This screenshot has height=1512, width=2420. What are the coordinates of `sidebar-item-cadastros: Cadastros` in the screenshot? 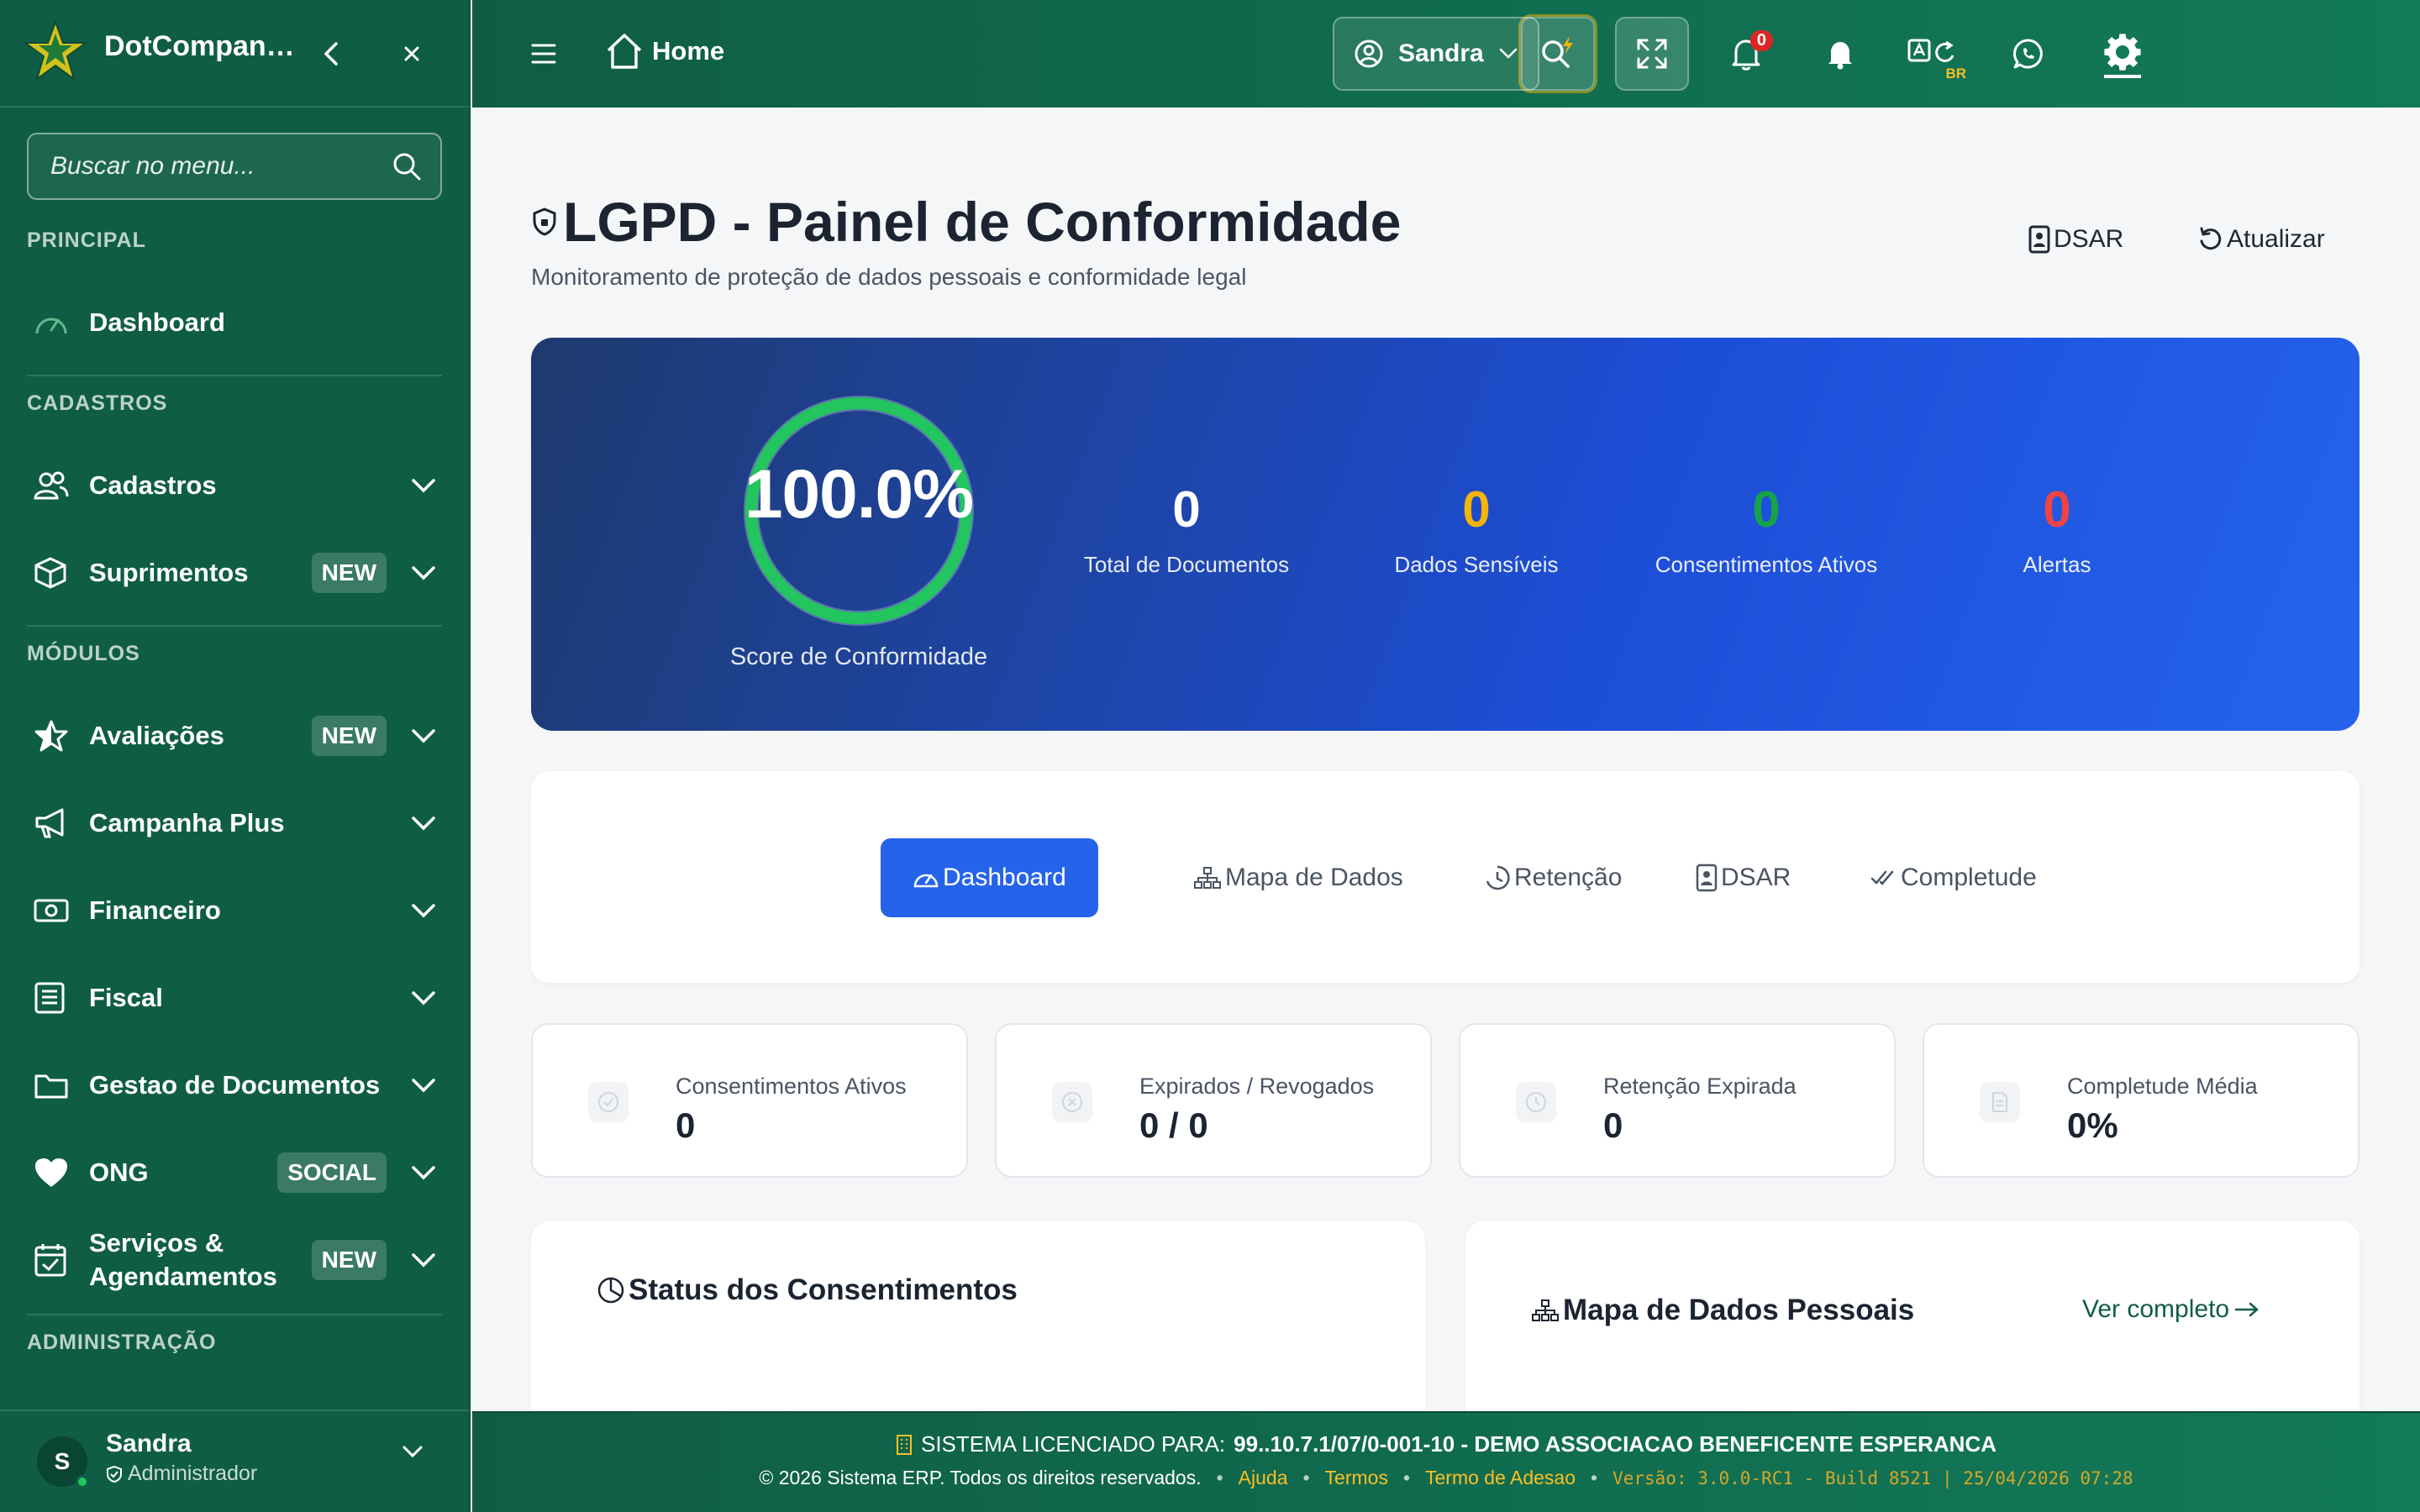 It's located at (234, 485).